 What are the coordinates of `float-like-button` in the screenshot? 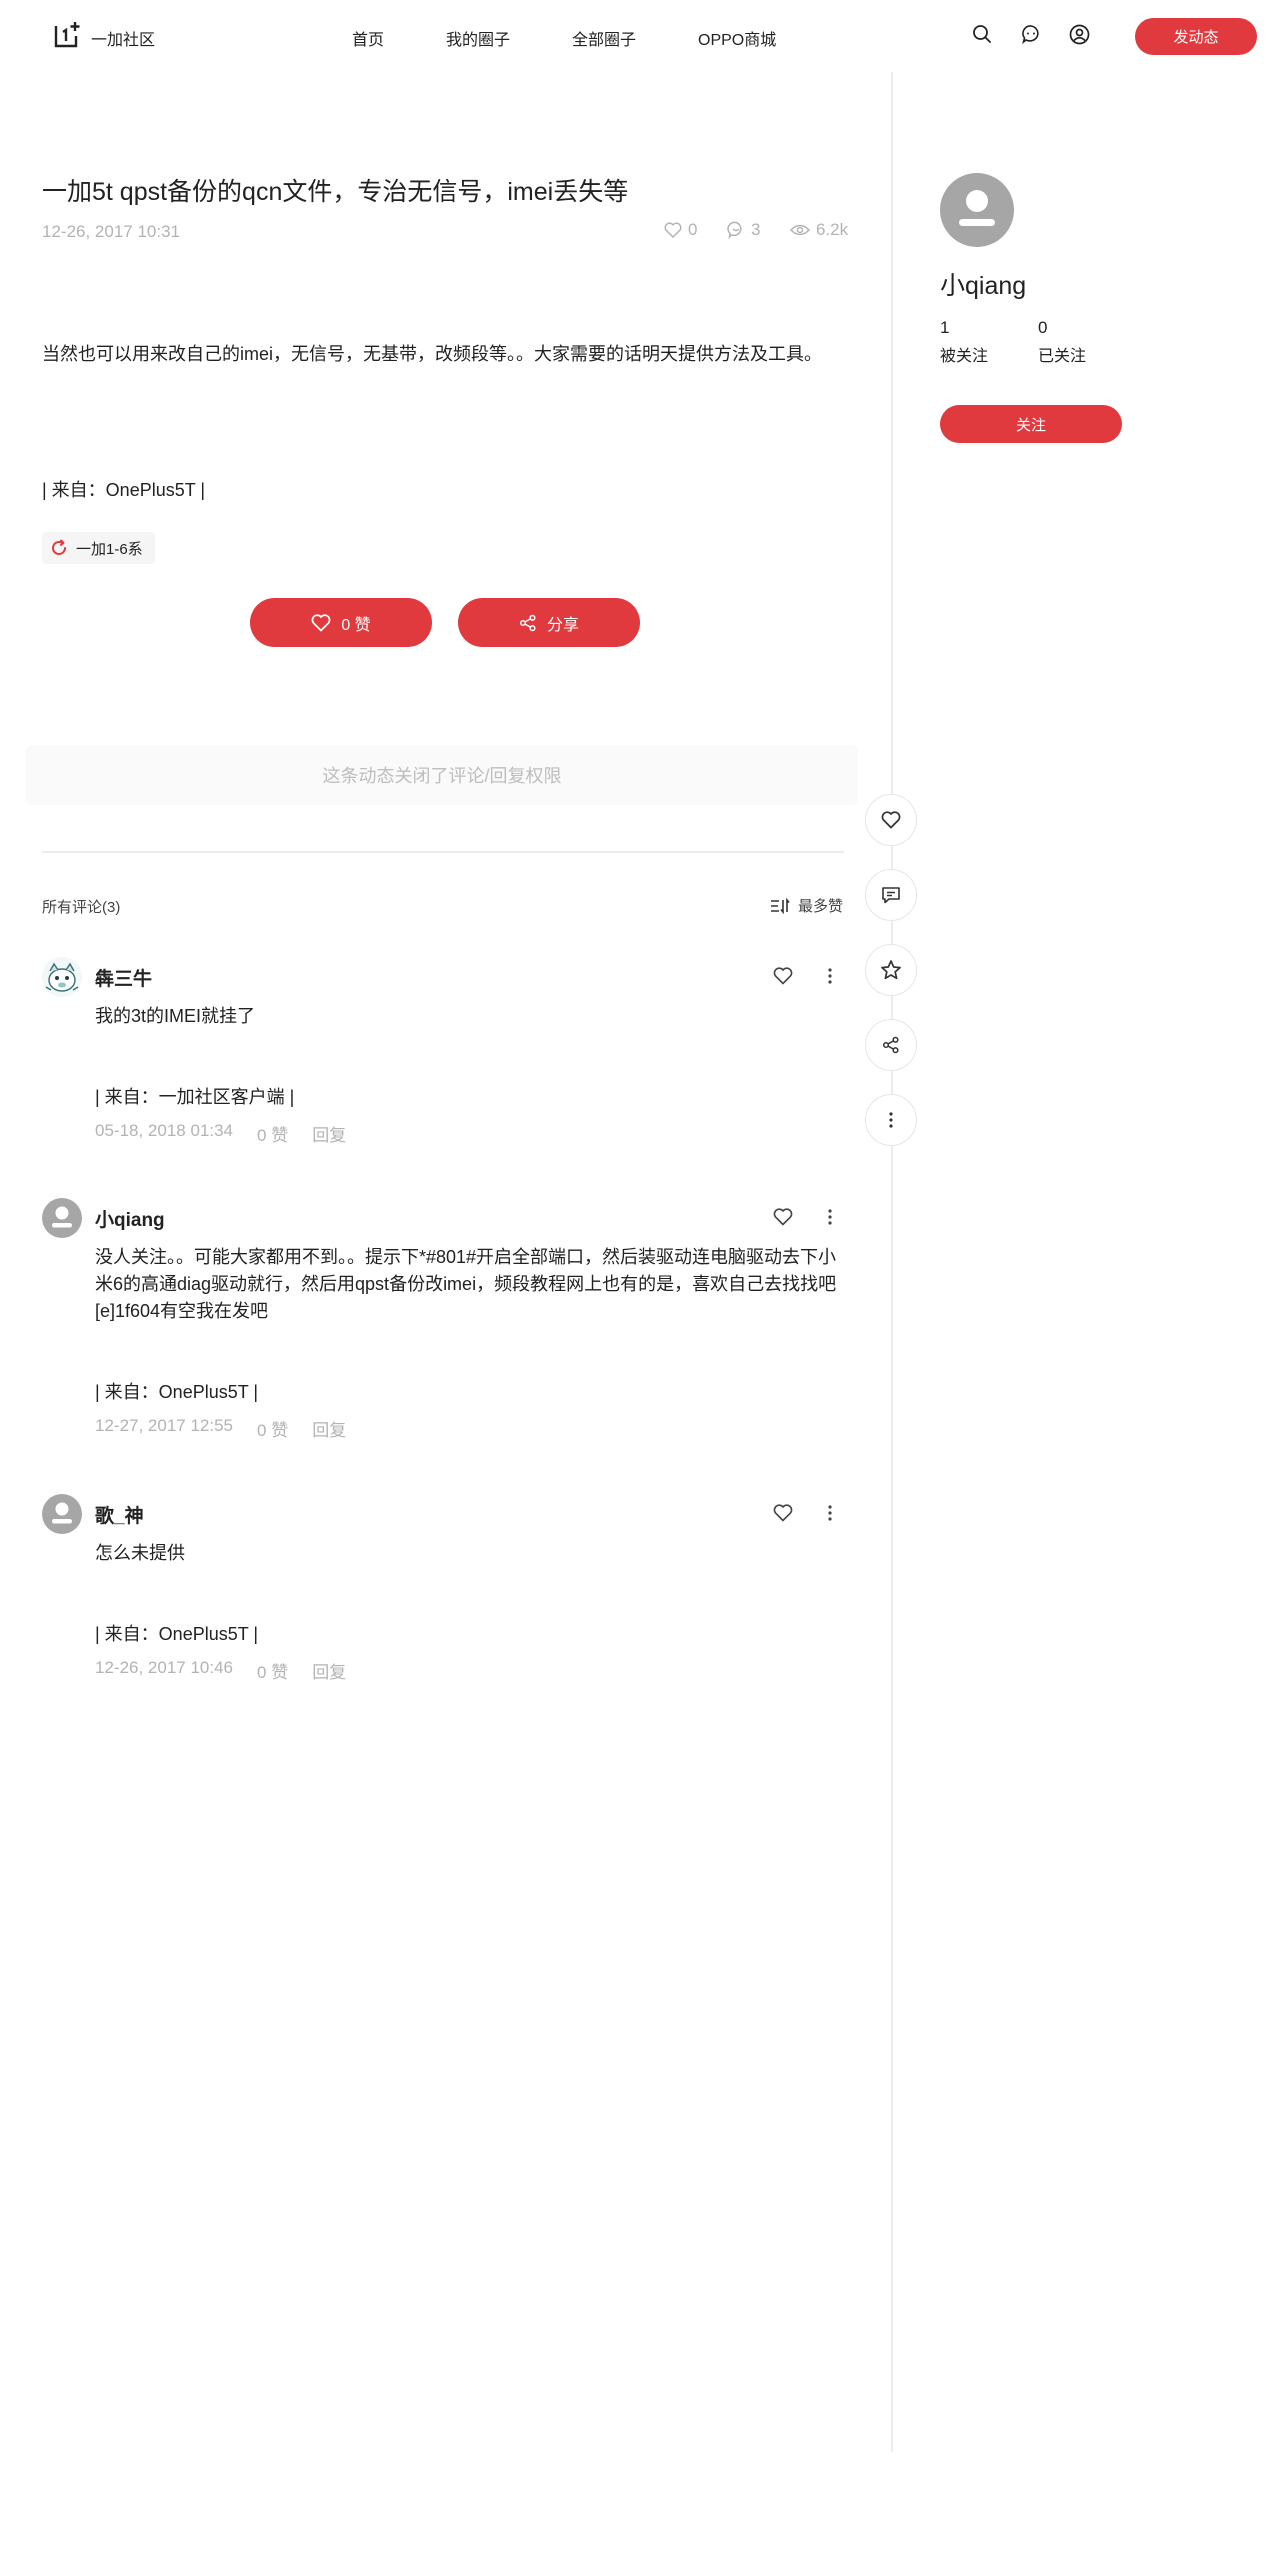 It's located at (891, 820).